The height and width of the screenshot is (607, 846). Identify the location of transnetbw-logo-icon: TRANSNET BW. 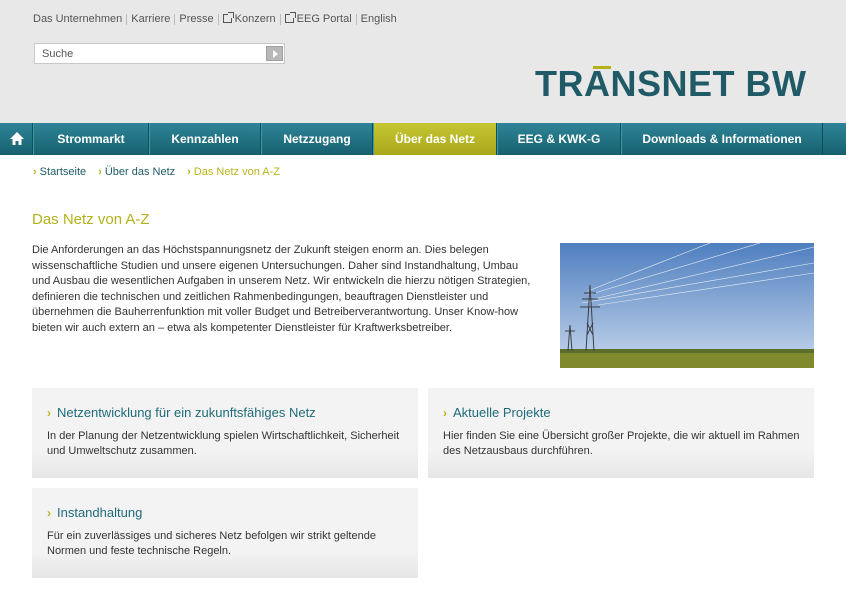
(670, 83).